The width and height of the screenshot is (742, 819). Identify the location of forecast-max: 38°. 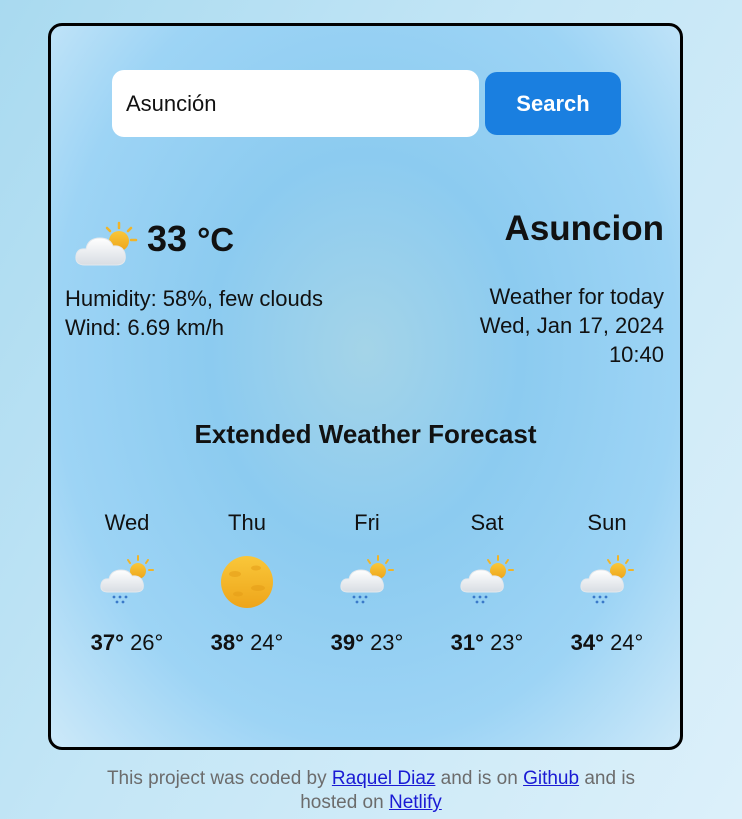
(227, 642).